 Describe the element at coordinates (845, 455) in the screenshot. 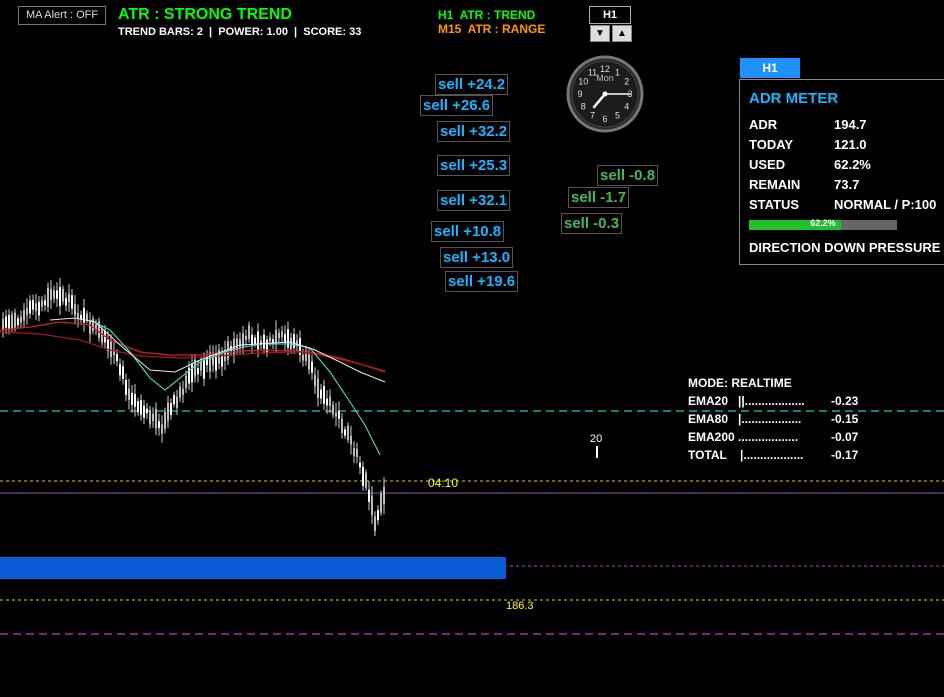

I see `total-value: -0.17` at that location.